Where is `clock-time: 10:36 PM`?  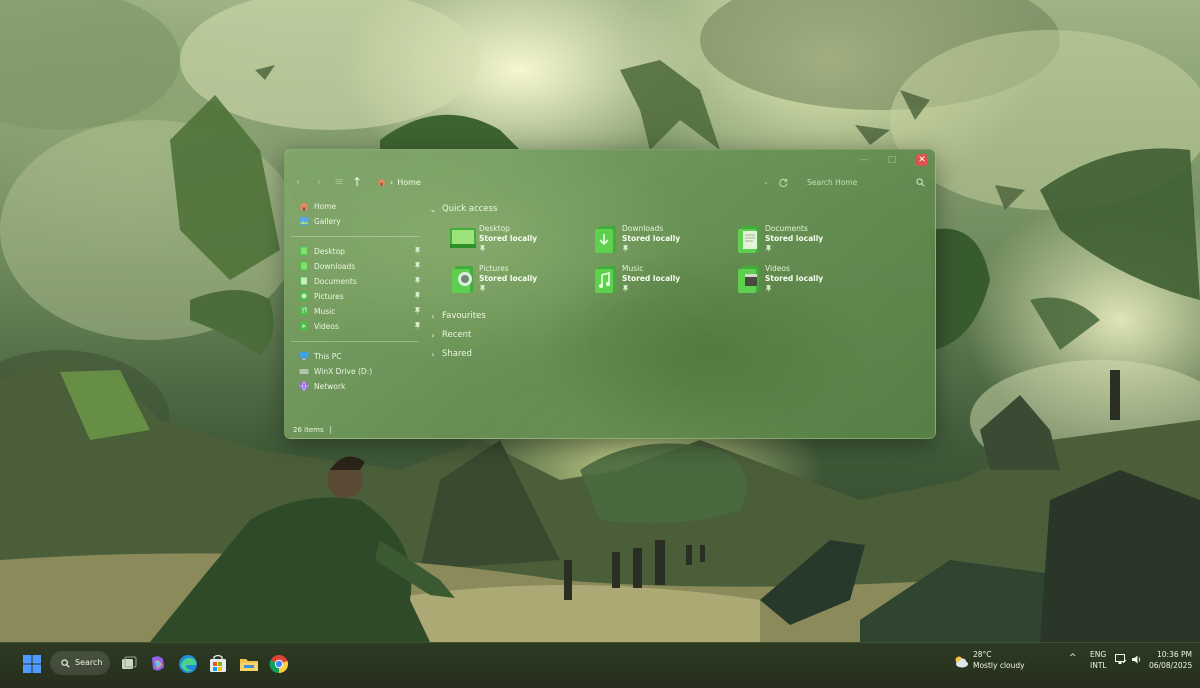
clock-time: 10:36 PM is located at coordinates (1174, 654).